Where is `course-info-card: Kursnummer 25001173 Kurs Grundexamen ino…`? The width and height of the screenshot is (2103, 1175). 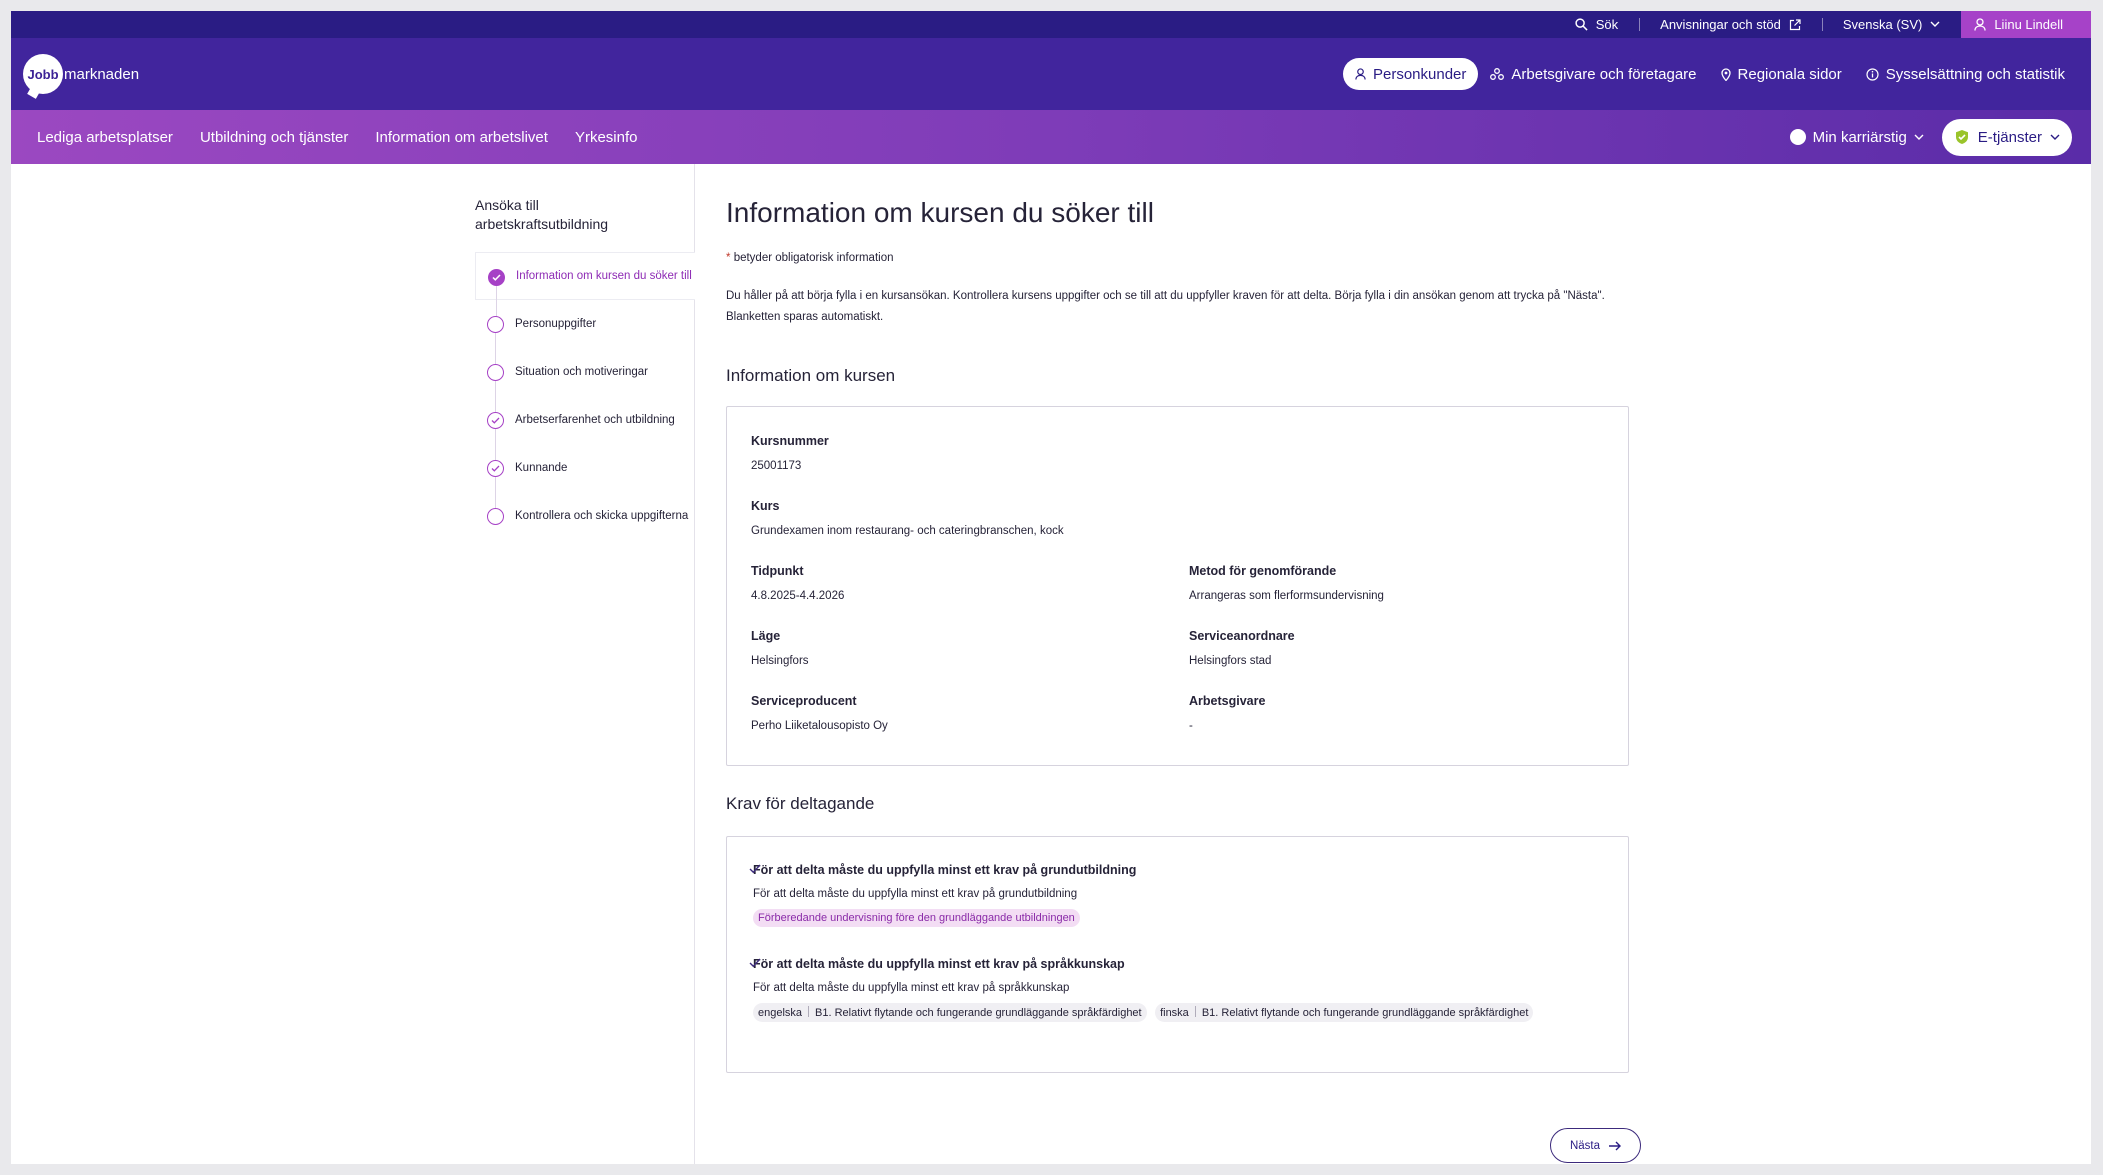 course-info-card: Kursnummer 25001173 Kurs Grundexamen ino… is located at coordinates (1177, 586).